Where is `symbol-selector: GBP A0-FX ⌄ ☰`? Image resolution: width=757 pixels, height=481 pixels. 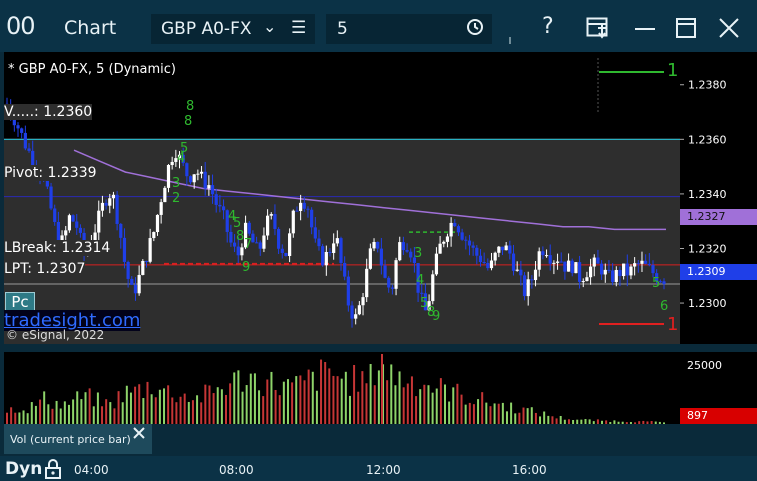 symbol-selector: GBP A0-FX ⌄ ☰ is located at coordinates (233, 29).